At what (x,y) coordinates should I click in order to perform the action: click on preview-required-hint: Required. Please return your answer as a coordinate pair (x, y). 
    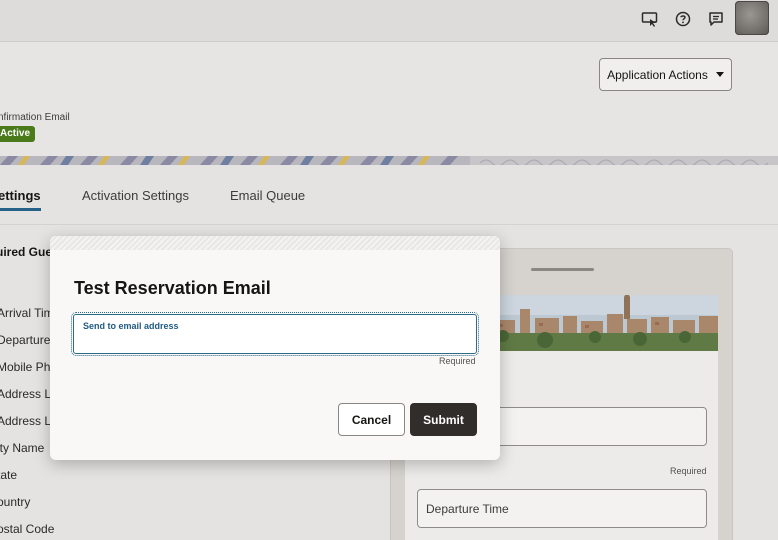
    Looking at the image, I should click on (688, 471).